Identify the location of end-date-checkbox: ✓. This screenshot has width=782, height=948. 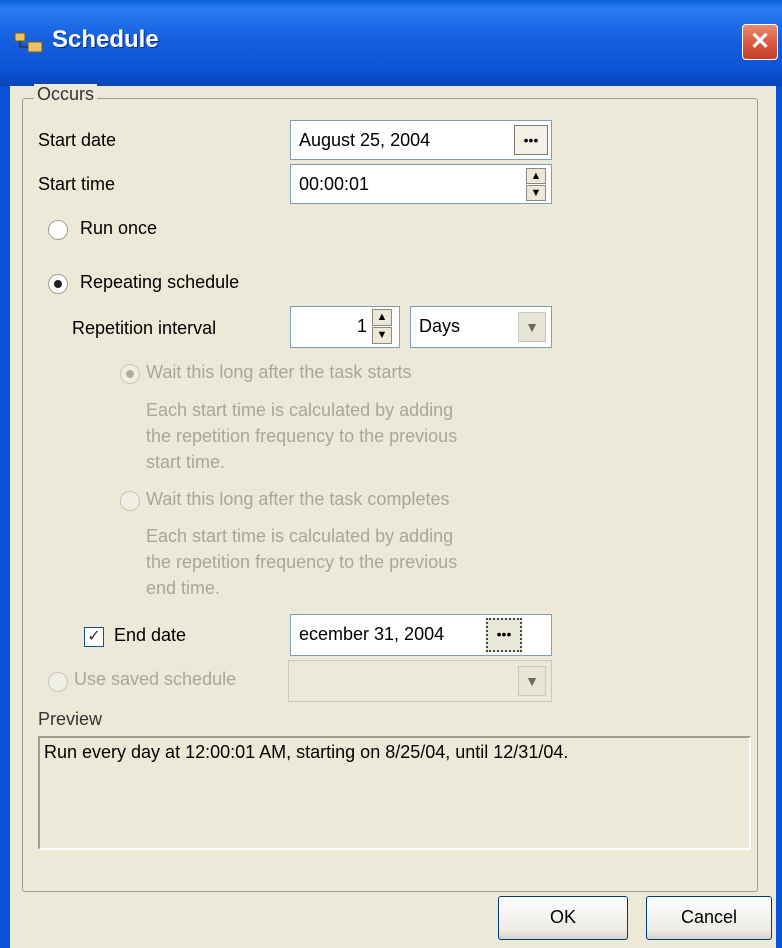
(94, 637).